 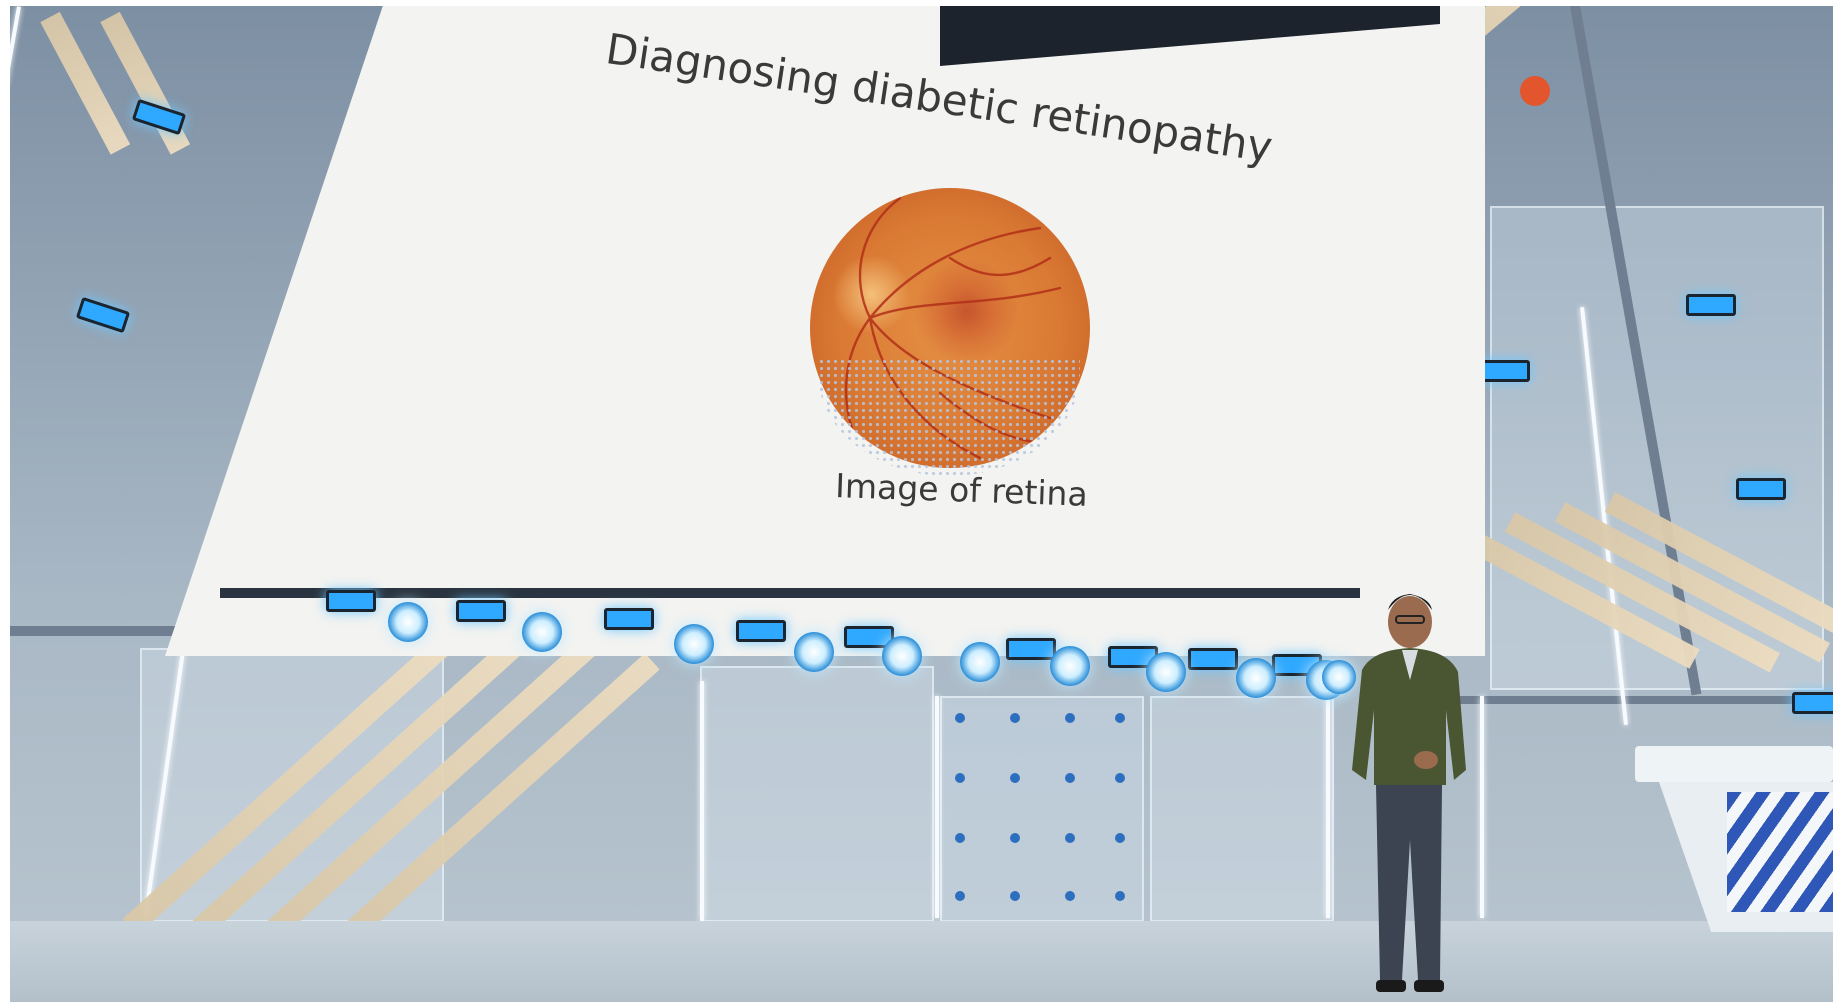 What do you see at coordinates (1780, 852) in the screenshot?
I see `podium-stripes` at bounding box center [1780, 852].